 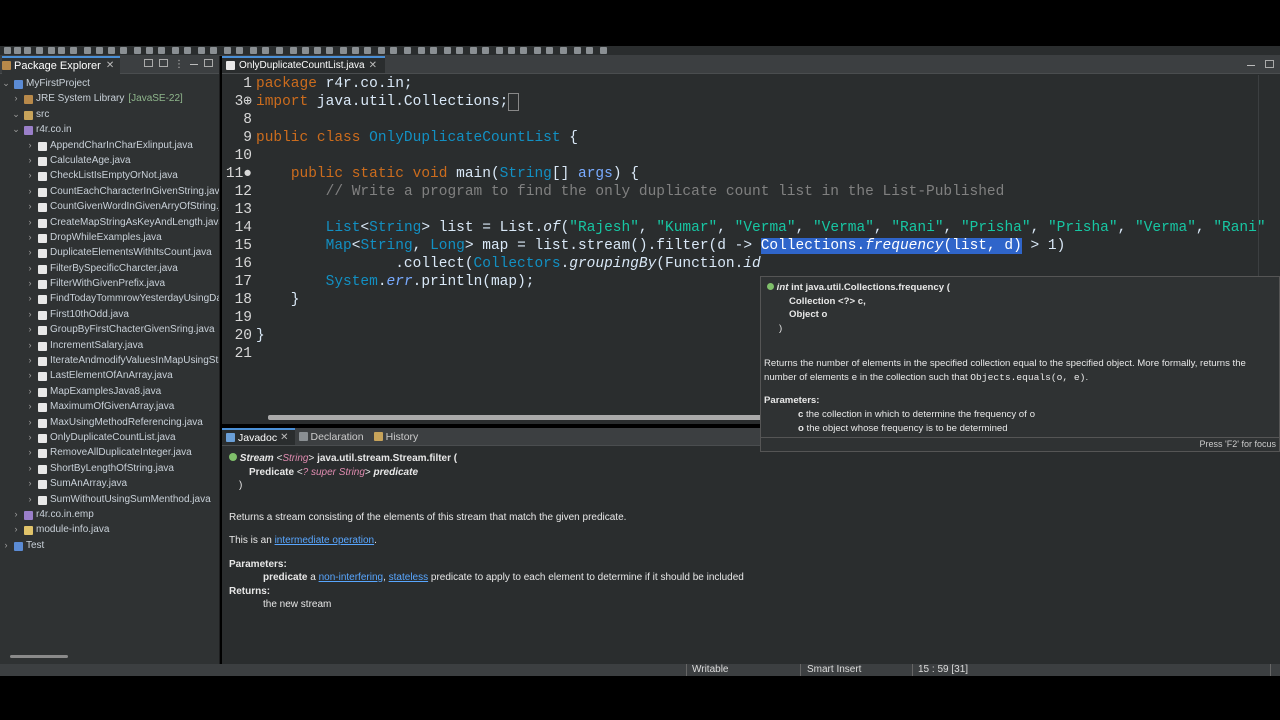 I want to click on stateless-link: stateless, so click(x=408, y=577).